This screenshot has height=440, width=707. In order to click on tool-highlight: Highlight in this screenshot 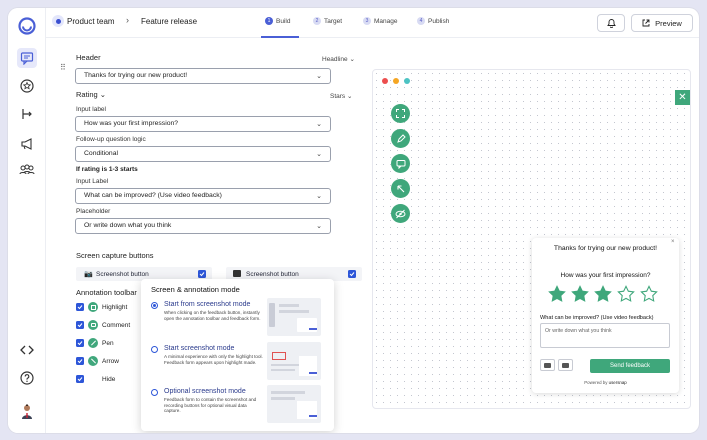, I will do `click(101, 307)`.